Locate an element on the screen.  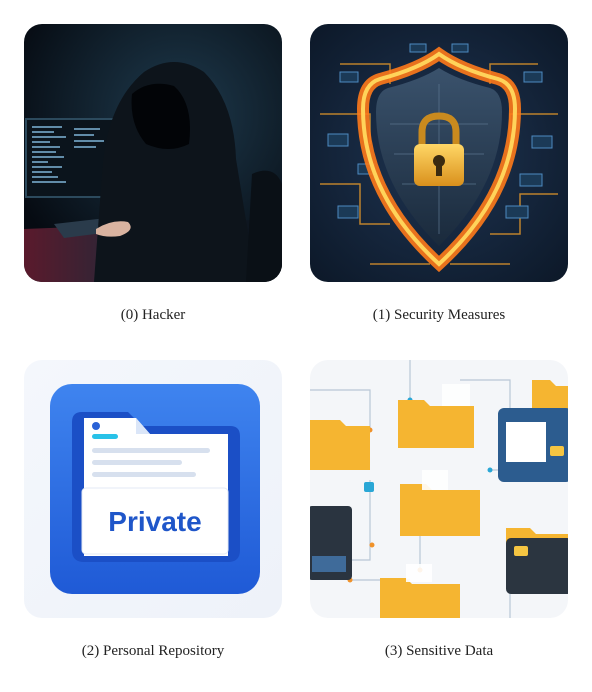
caption-sensitive-data: (3) Sensitive Data is located at coordinates (439, 651).